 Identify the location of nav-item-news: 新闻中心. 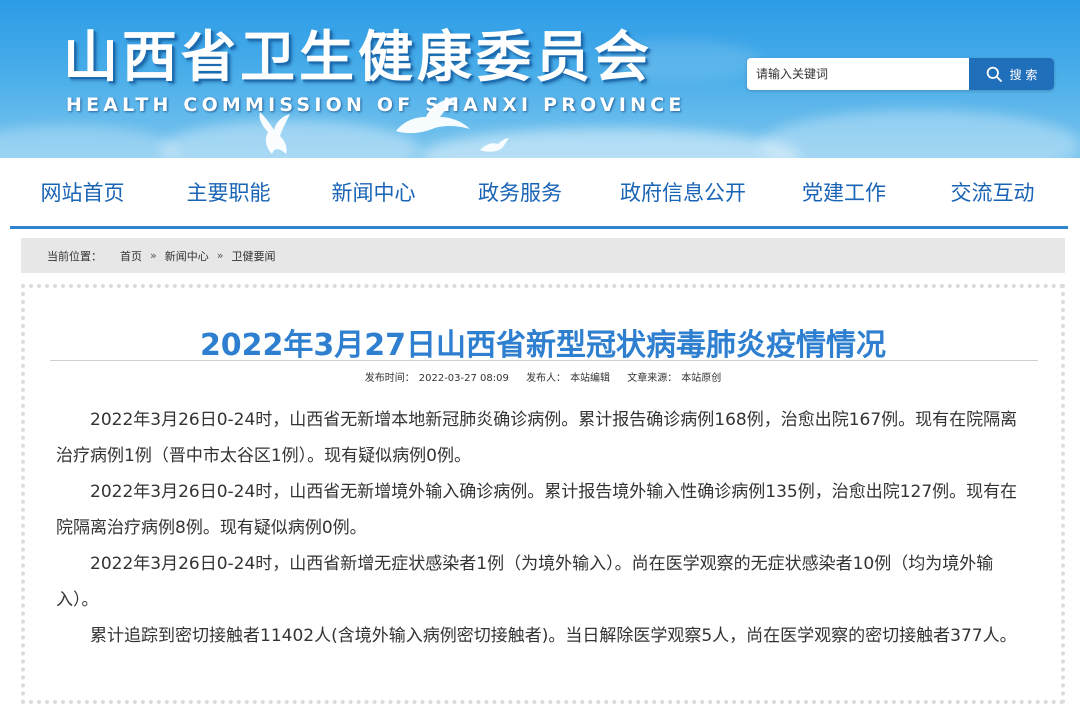
(373, 192).